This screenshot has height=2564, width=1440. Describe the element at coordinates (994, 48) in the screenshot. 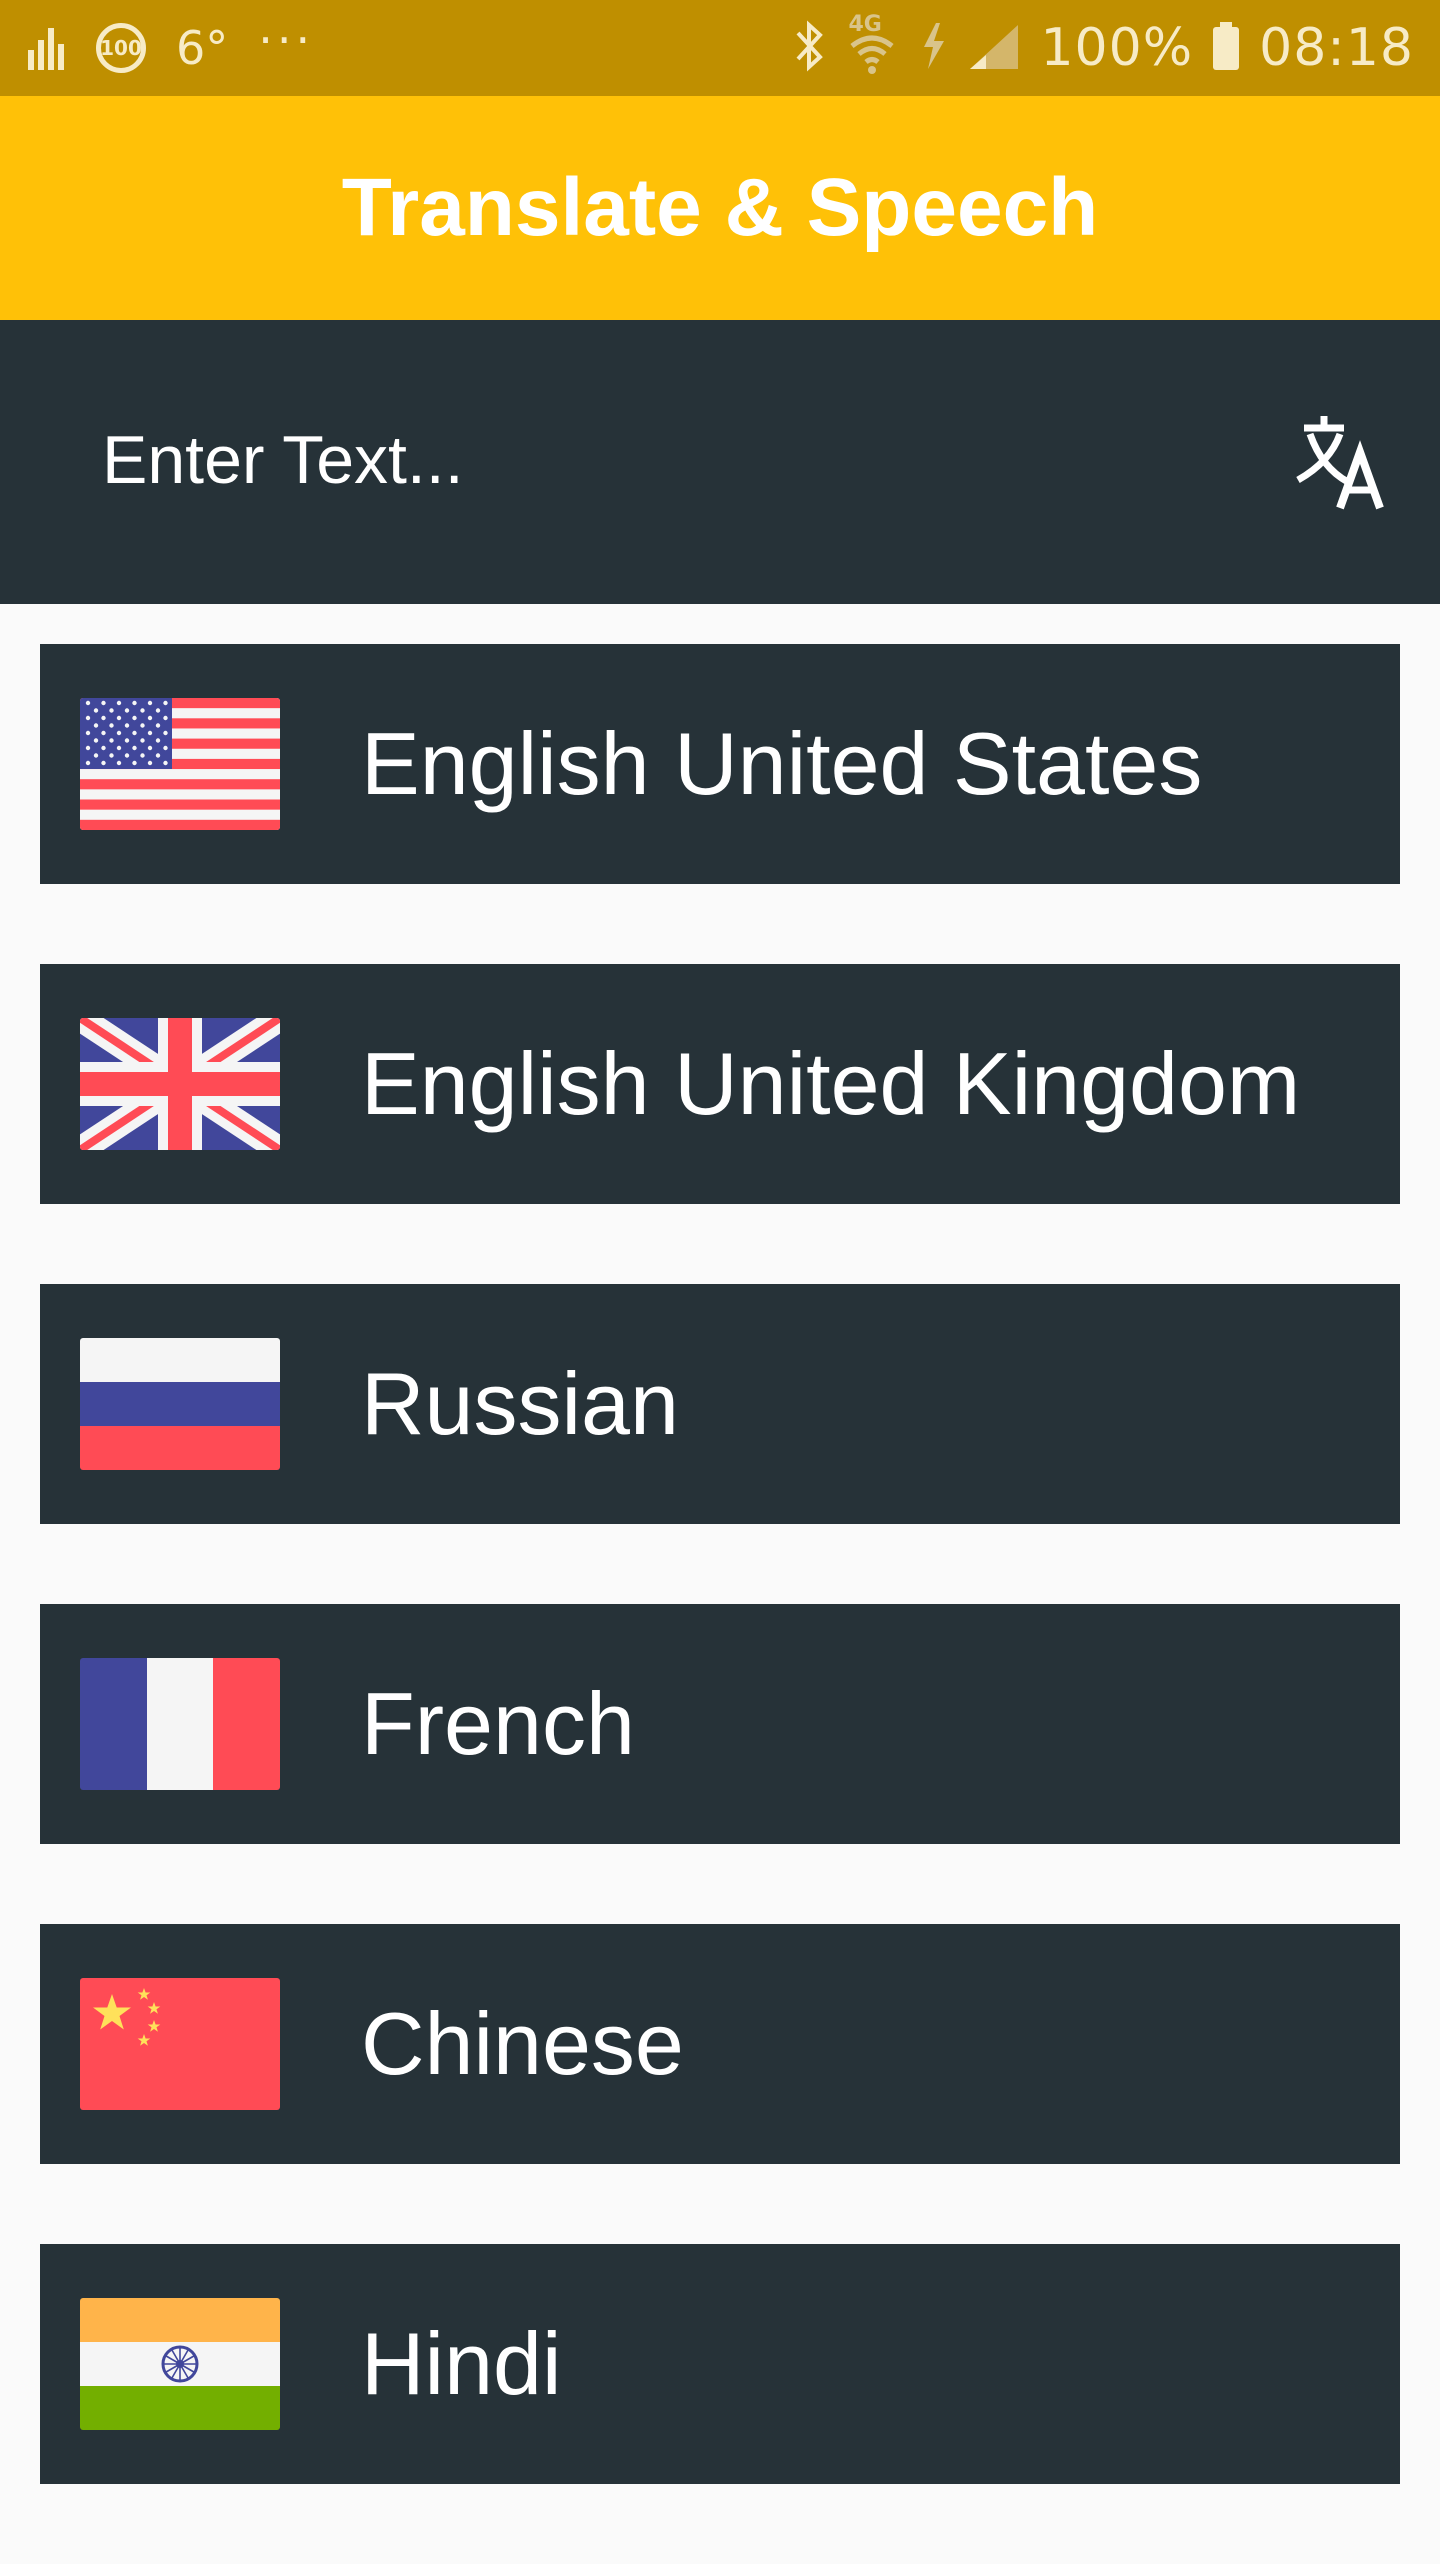

I see `cell-signal-icon` at that location.